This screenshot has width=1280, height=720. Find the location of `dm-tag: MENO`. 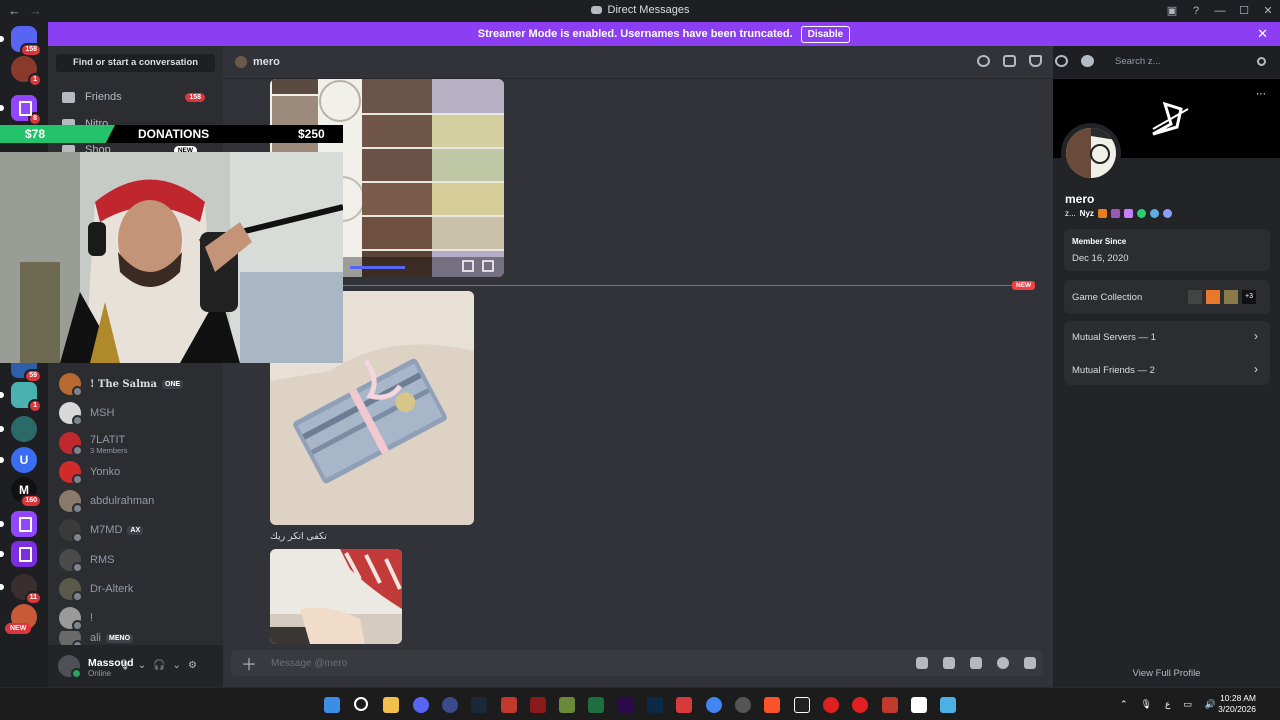

dm-tag: MENO is located at coordinates (120, 638).